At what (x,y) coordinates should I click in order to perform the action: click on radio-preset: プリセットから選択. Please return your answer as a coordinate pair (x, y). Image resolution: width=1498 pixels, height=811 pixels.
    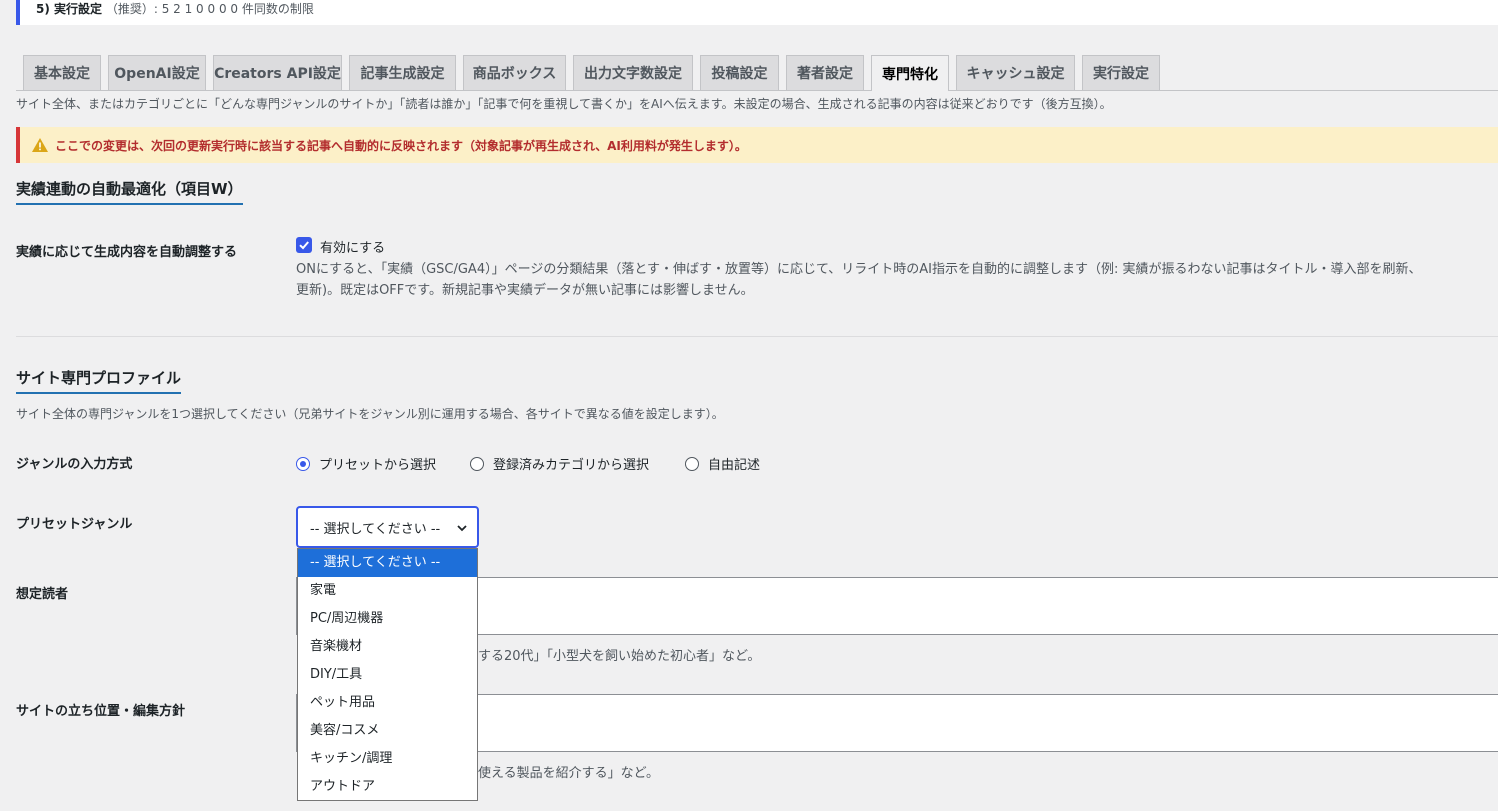
    Looking at the image, I should click on (366, 463).